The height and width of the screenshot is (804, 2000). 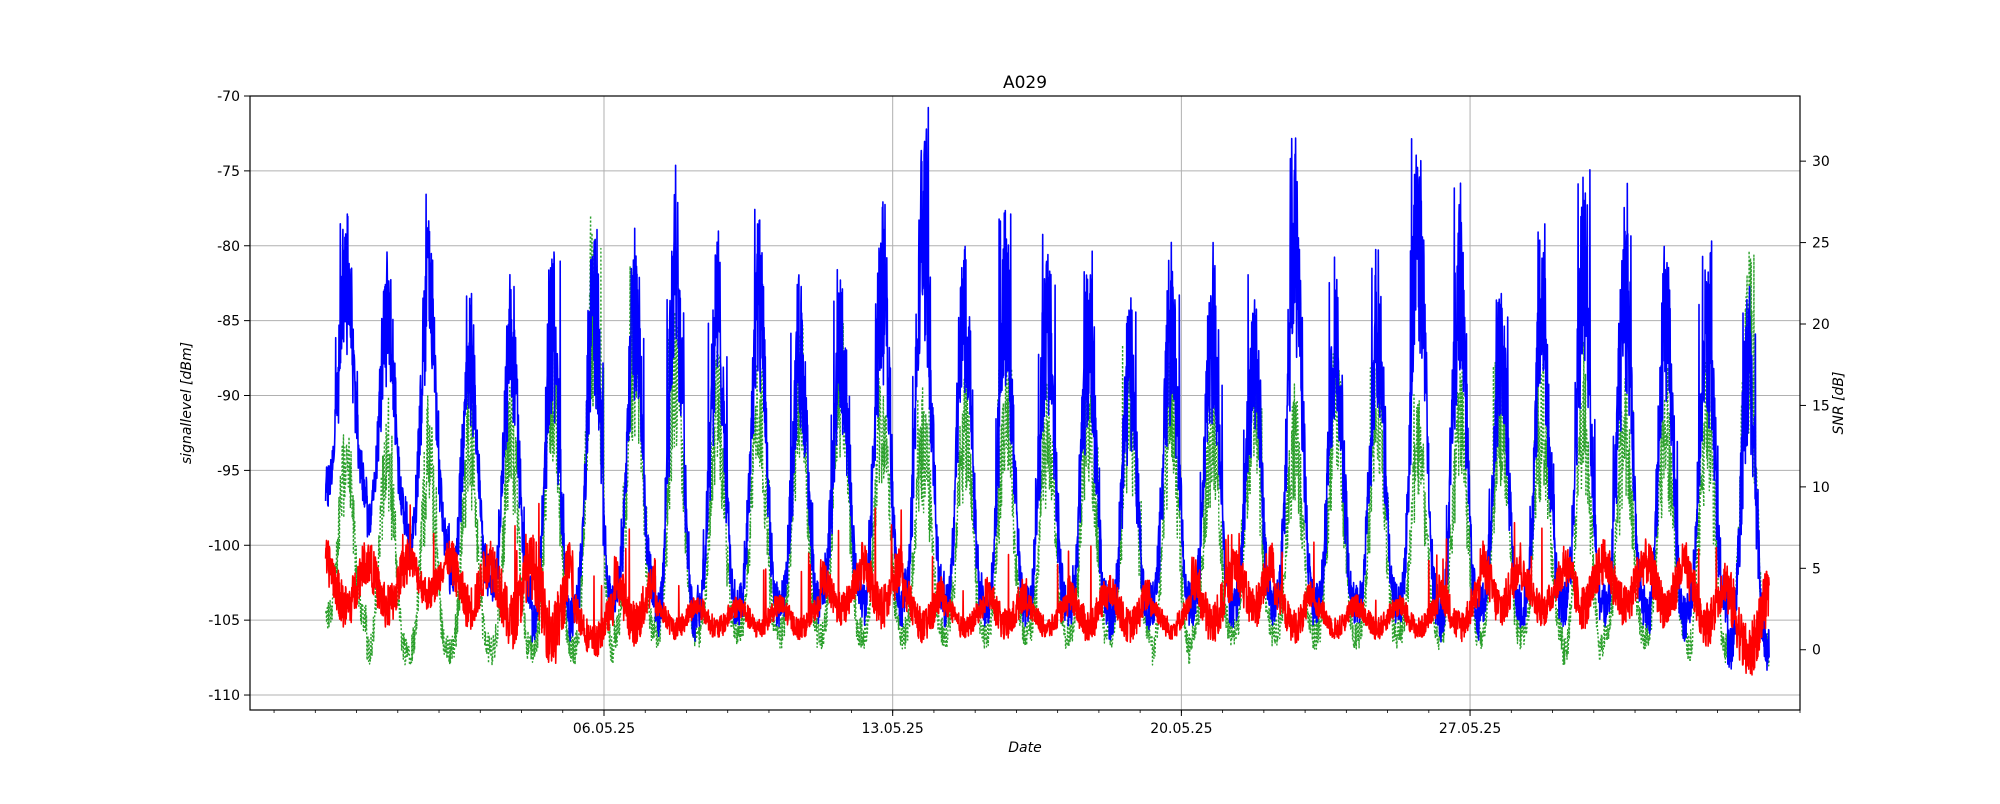 What do you see at coordinates (187, 403) in the screenshot?
I see `y-axis-label-left: signallevel [dBm]` at bounding box center [187, 403].